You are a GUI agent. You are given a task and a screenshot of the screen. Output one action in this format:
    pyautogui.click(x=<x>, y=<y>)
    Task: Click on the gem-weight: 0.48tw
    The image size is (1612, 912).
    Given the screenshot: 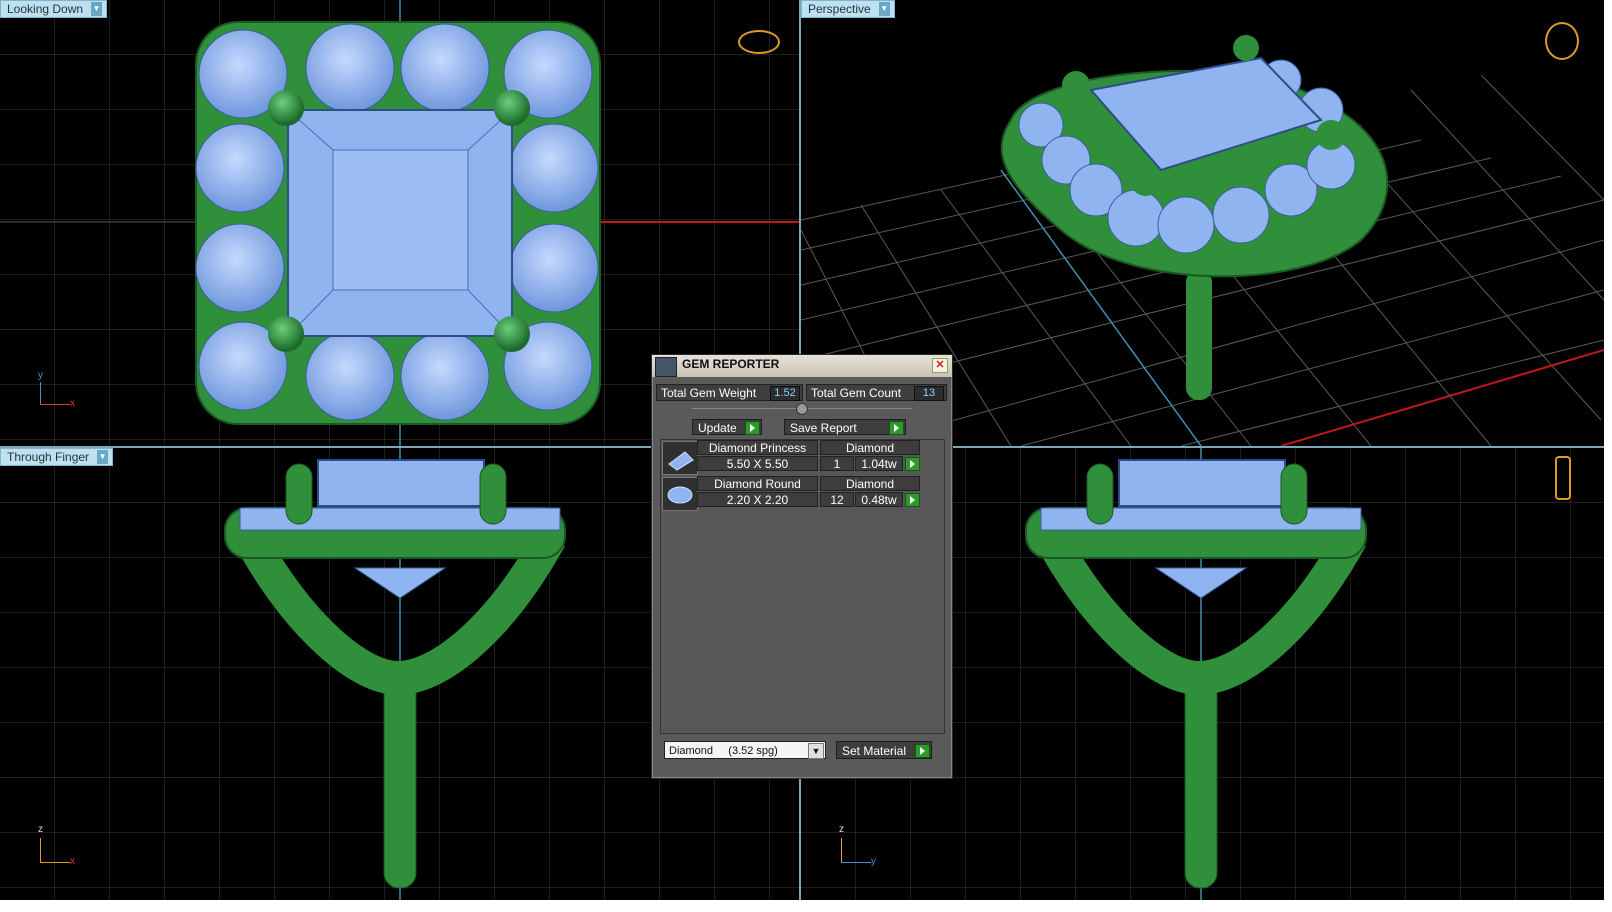 What is the action you would take?
    pyautogui.click(x=879, y=499)
    